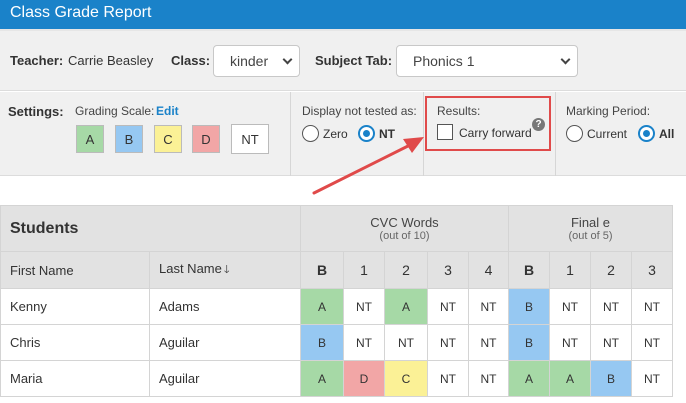 This screenshot has width=686, height=403. I want to click on table-row: Maria Aguilar A D C NT NT A A B NT, so click(336, 378).